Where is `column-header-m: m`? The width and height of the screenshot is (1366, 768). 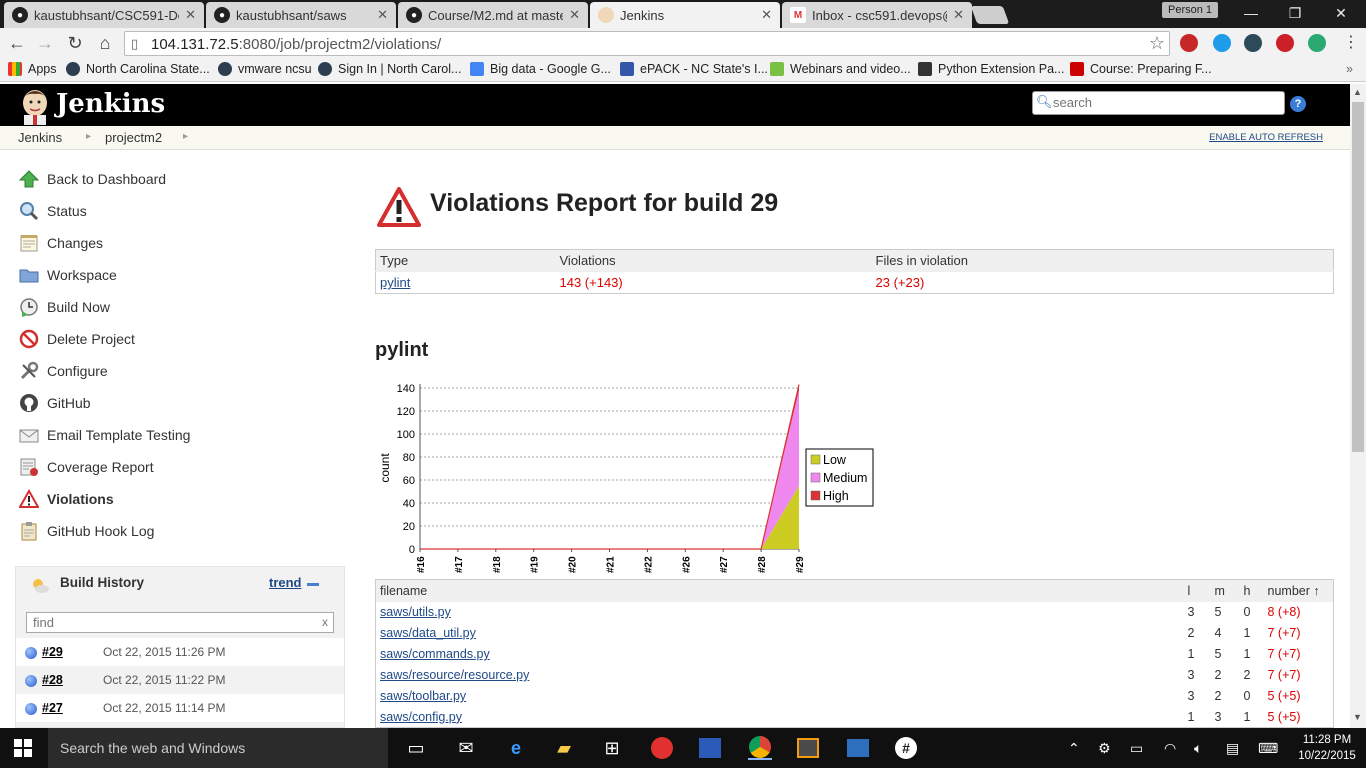
column-header-m: m is located at coordinates (1225, 590).